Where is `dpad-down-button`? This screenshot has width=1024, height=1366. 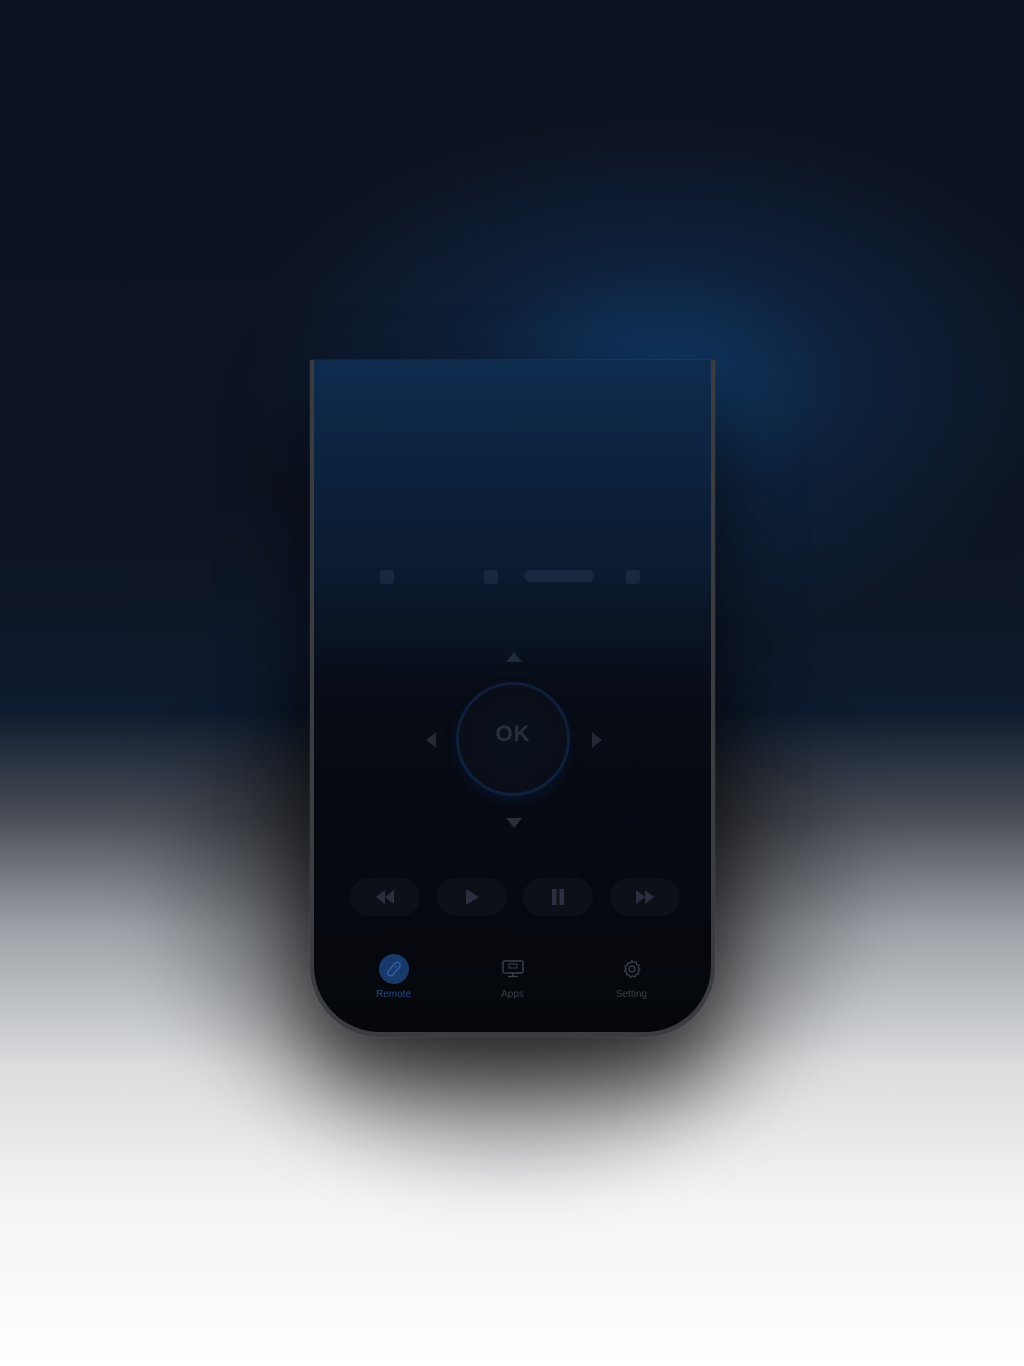 dpad-down-button is located at coordinates (514, 823).